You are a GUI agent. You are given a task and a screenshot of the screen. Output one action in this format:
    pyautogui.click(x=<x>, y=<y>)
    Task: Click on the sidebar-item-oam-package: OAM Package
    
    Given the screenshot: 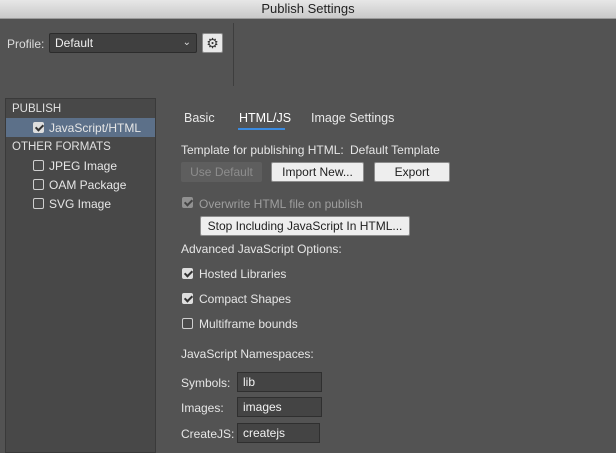 What is the action you would take?
    pyautogui.click(x=80, y=184)
    